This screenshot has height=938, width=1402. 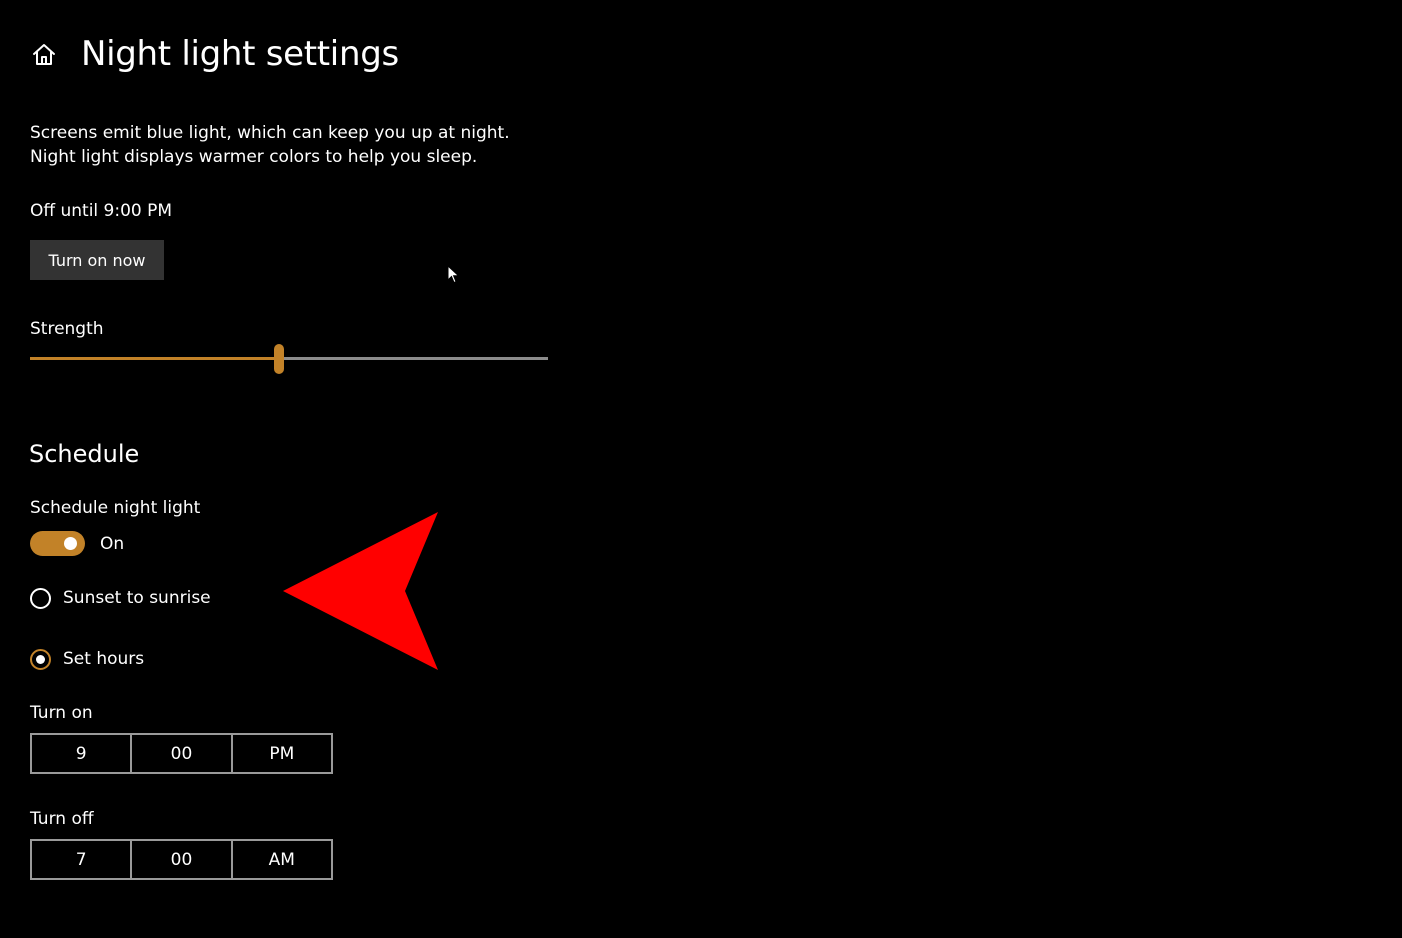 What do you see at coordinates (280, 753) in the screenshot?
I see `turn-on-period: PM` at bounding box center [280, 753].